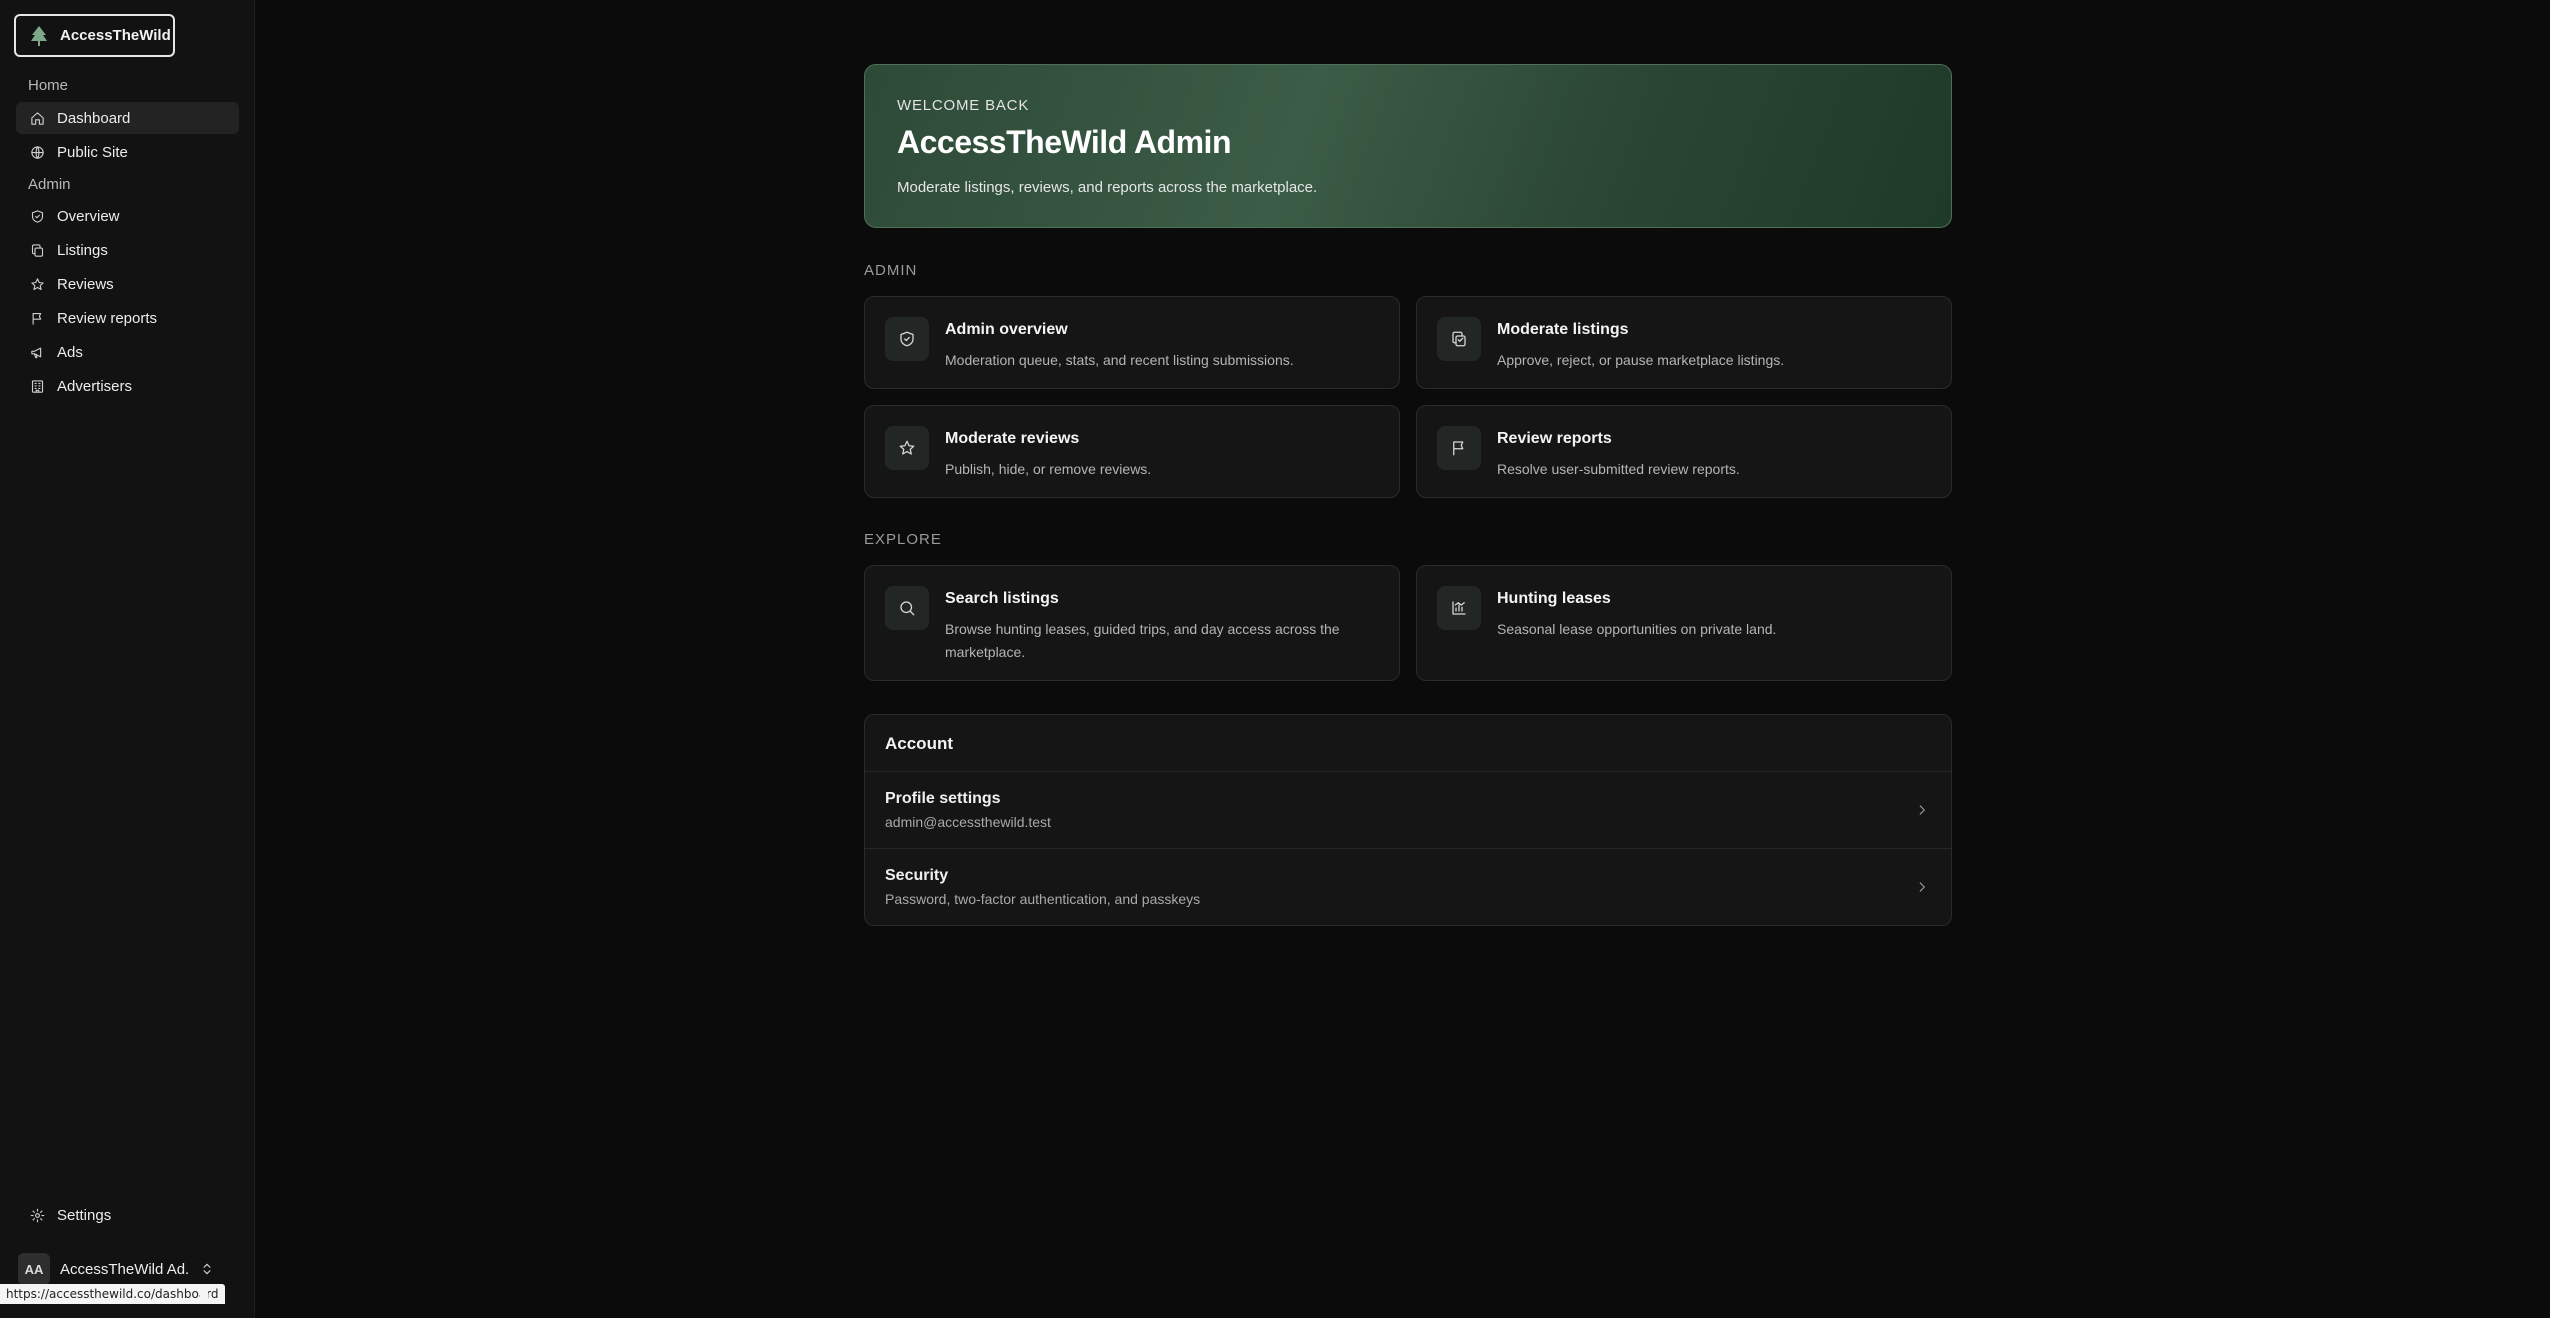  What do you see at coordinates (82, 250) in the screenshot?
I see `sidebar-item-label: Listings` at bounding box center [82, 250].